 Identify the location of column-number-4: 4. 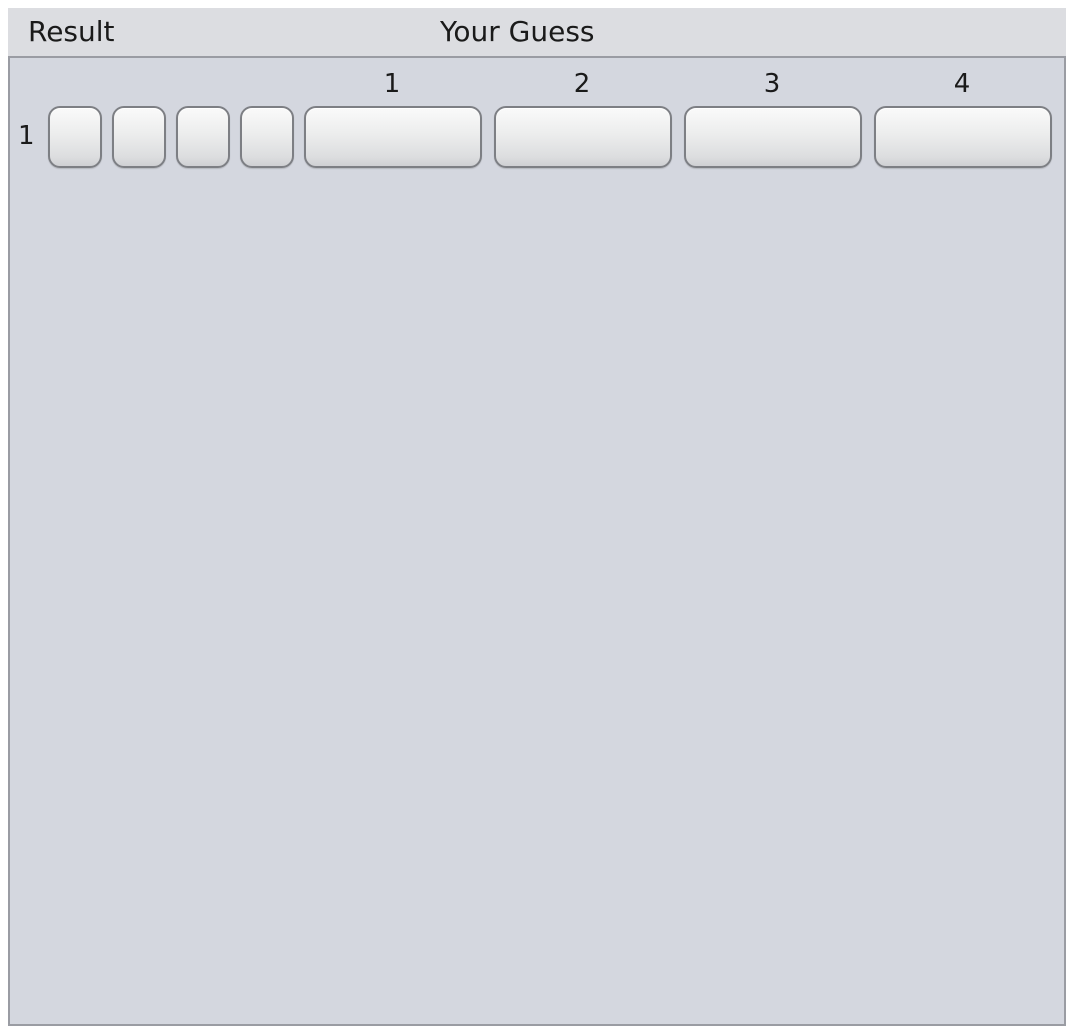
(962, 84).